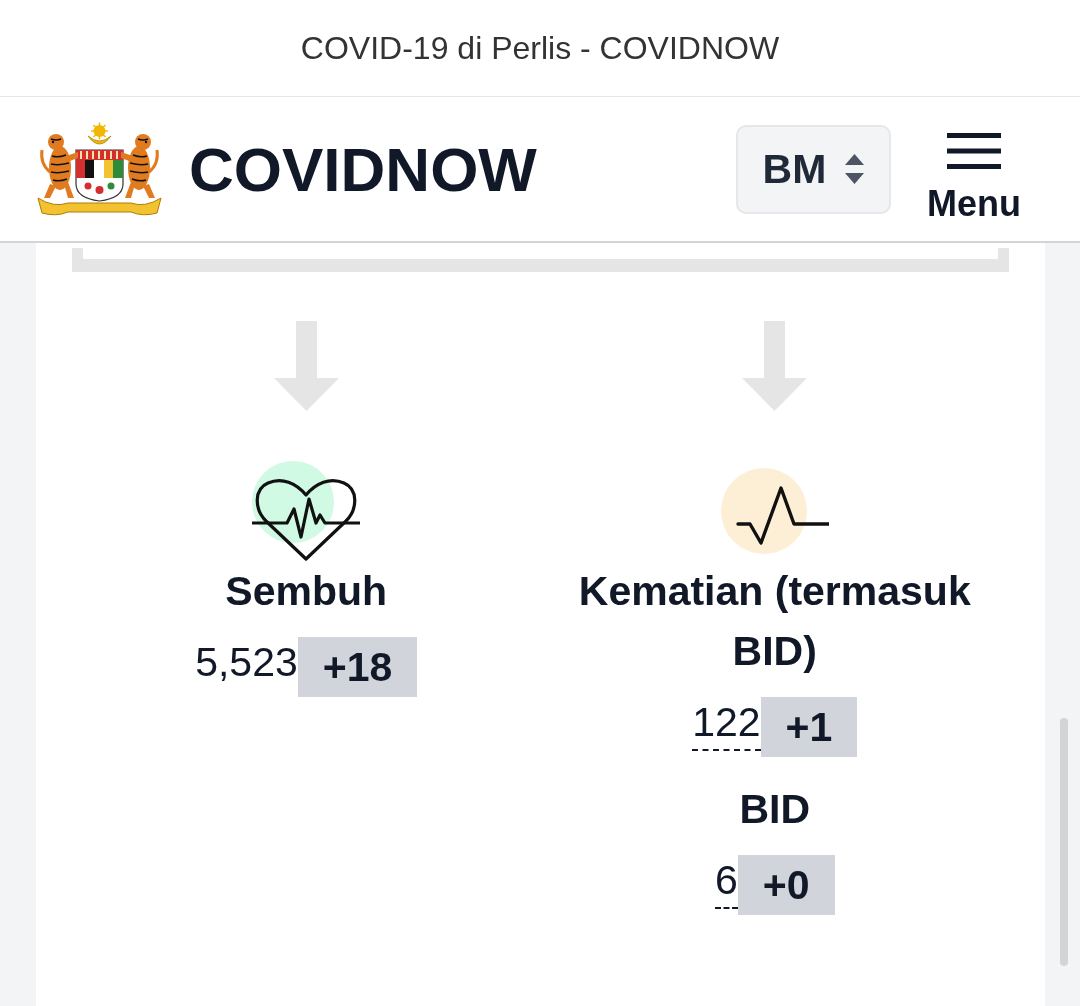  Describe the element at coordinates (306, 591) in the screenshot. I see `stat-label: Sembuh` at that location.